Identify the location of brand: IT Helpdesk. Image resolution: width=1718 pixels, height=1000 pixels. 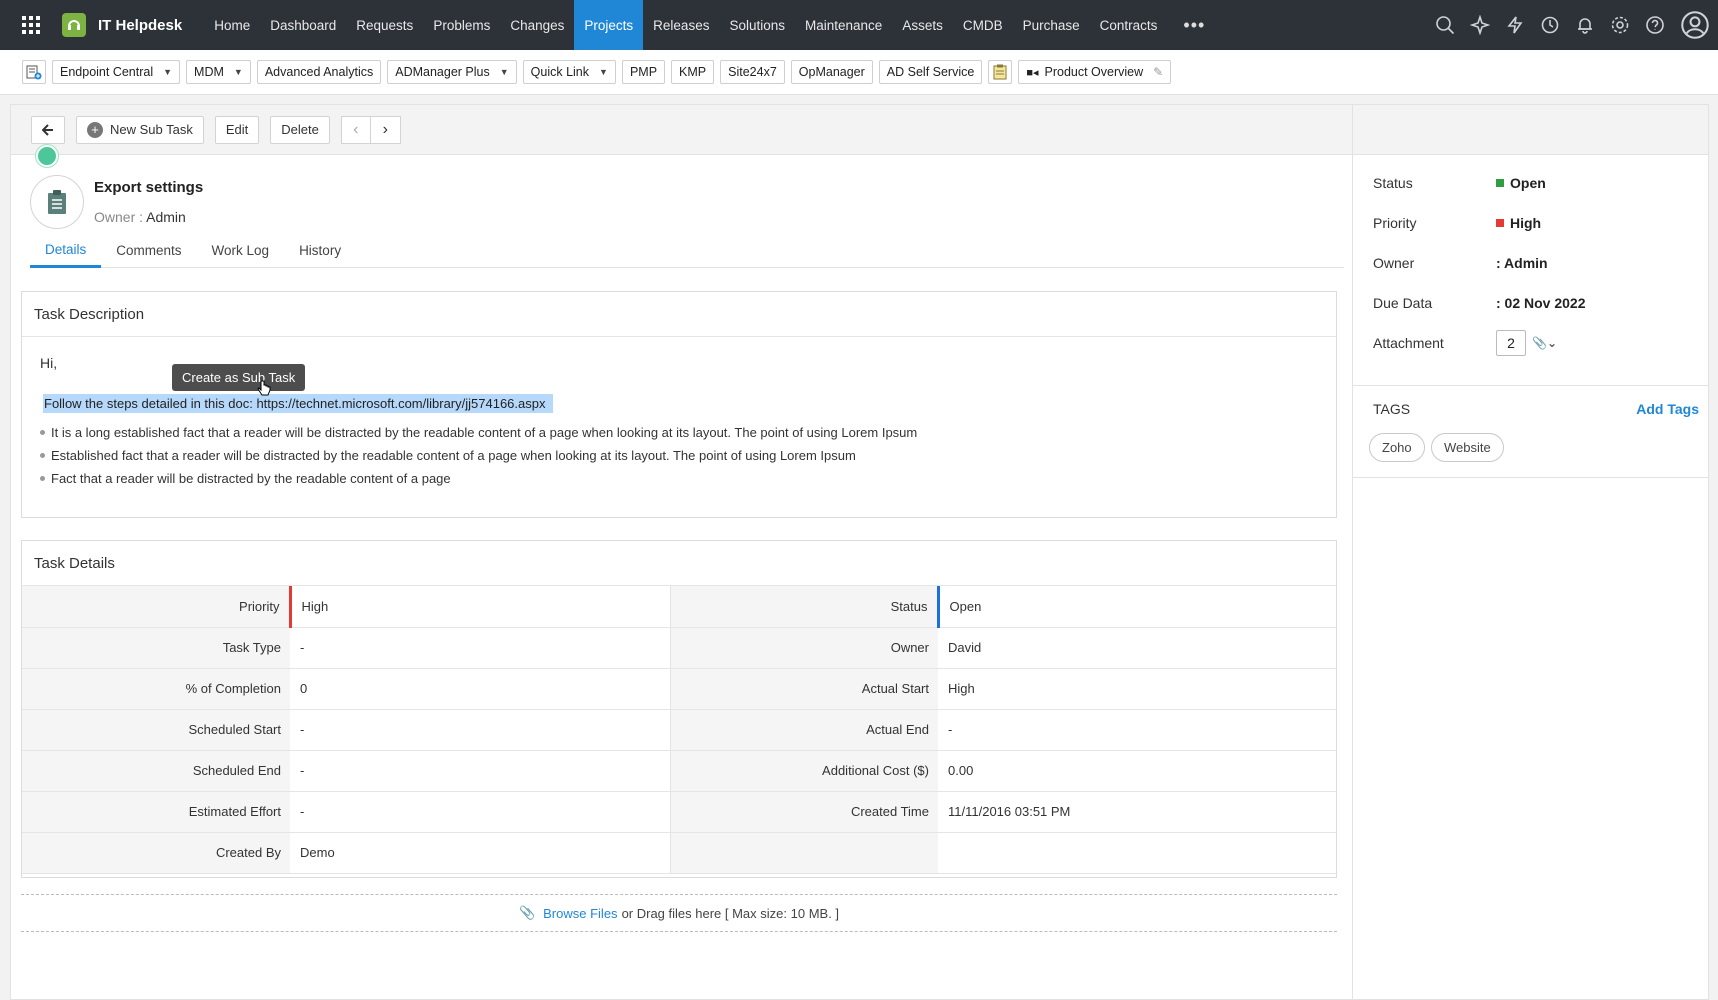
(122, 25).